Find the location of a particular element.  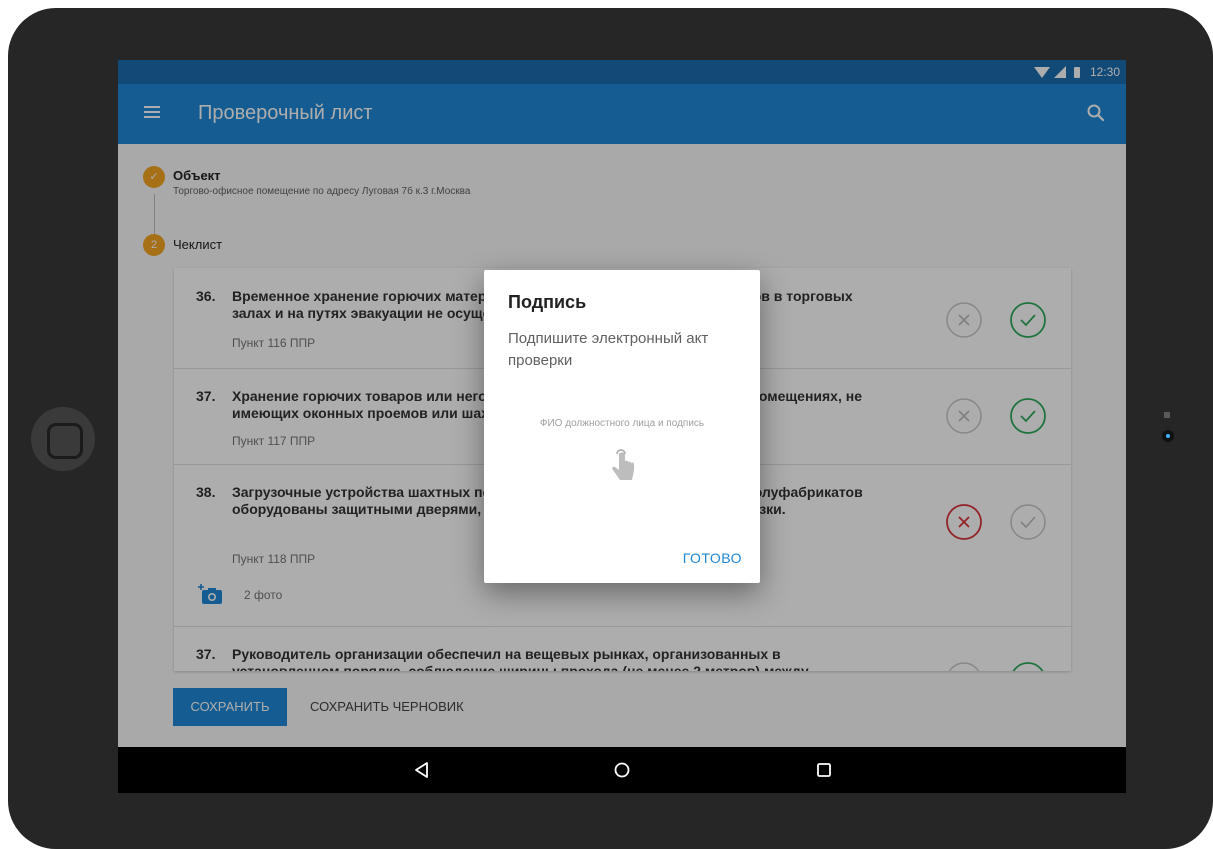

home-square-icon is located at coordinates (65, 441).